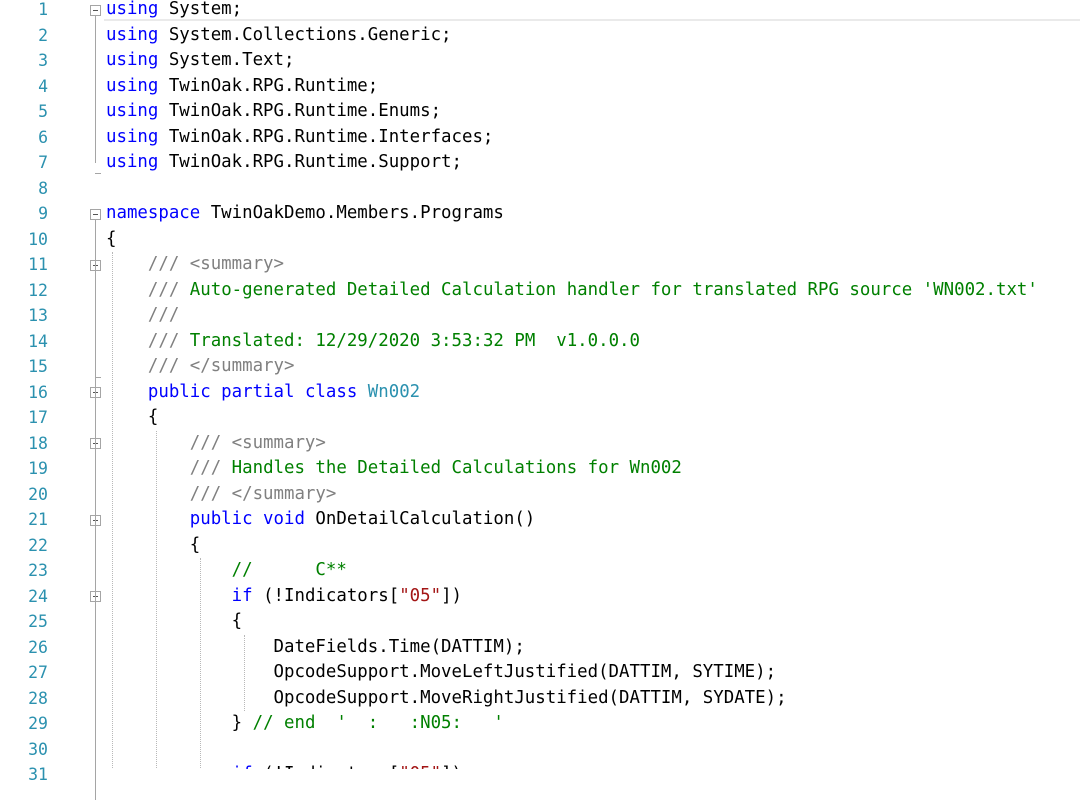  I want to click on code-token: namespace, so click(153, 213).